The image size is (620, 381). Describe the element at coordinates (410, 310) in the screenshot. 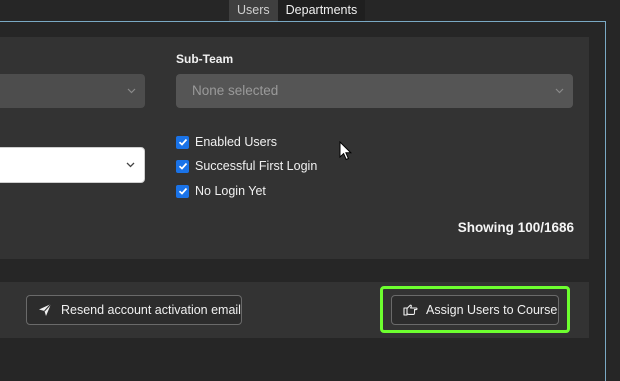

I see `hand-pointer-icon` at that location.